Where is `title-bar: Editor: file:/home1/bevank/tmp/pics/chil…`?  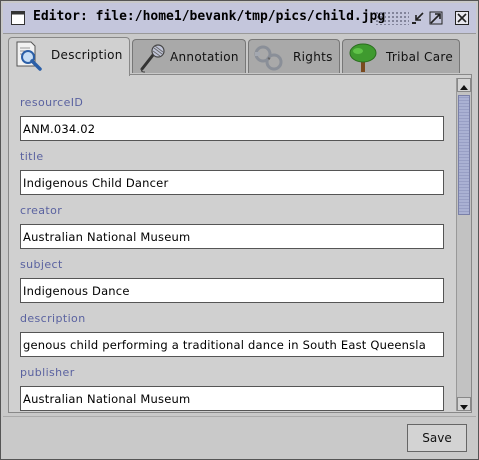 title-bar: Editor: file:/home1/bevank/tmp/pics/chil… is located at coordinates (239, 18).